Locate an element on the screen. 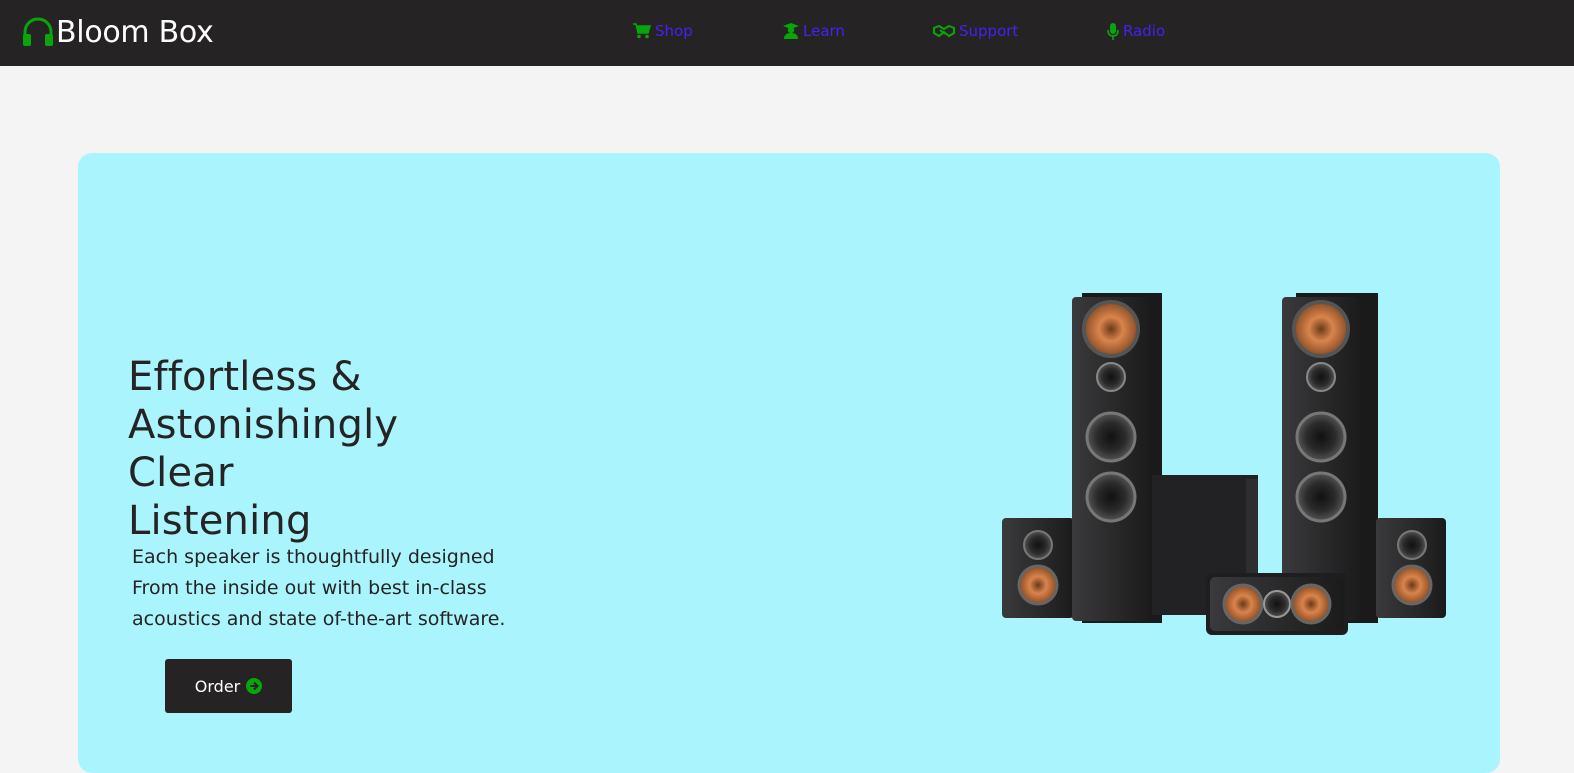 Image resolution: width=1574 pixels, height=773 pixels. description-line: From the inside out with best in-class is located at coordinates (309, 588).